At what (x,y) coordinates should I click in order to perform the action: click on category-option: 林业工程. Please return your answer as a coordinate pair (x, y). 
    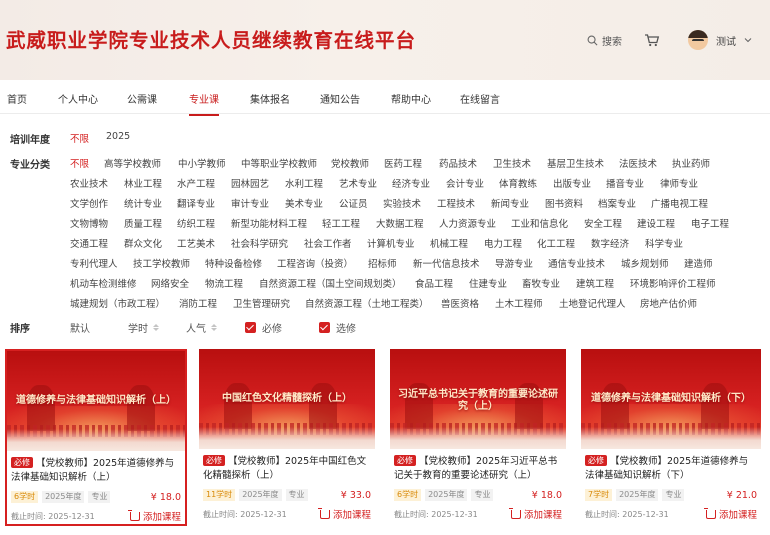
    Looking at the image, I should click on (143, 183).